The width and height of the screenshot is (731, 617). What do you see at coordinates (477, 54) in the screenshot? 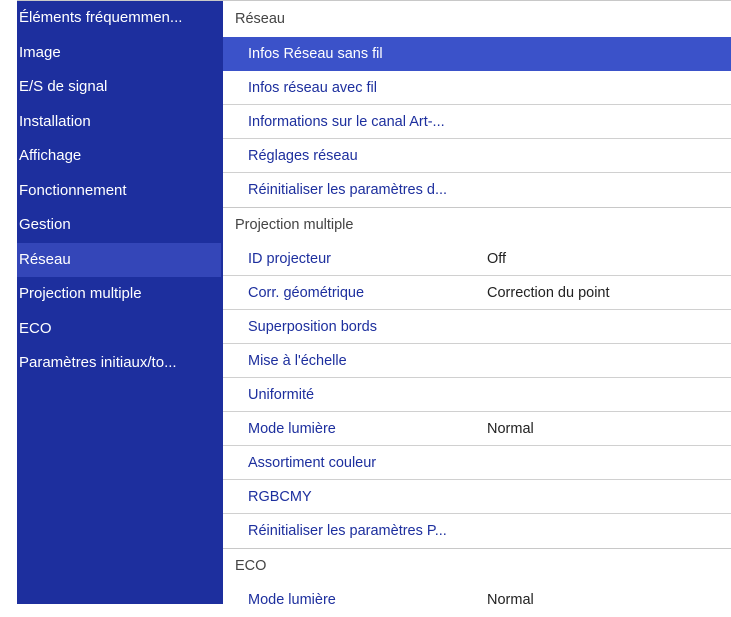
I see `menu-item-wireless-info: Infos Réseau sans fil` at bounding box center [477, 54].